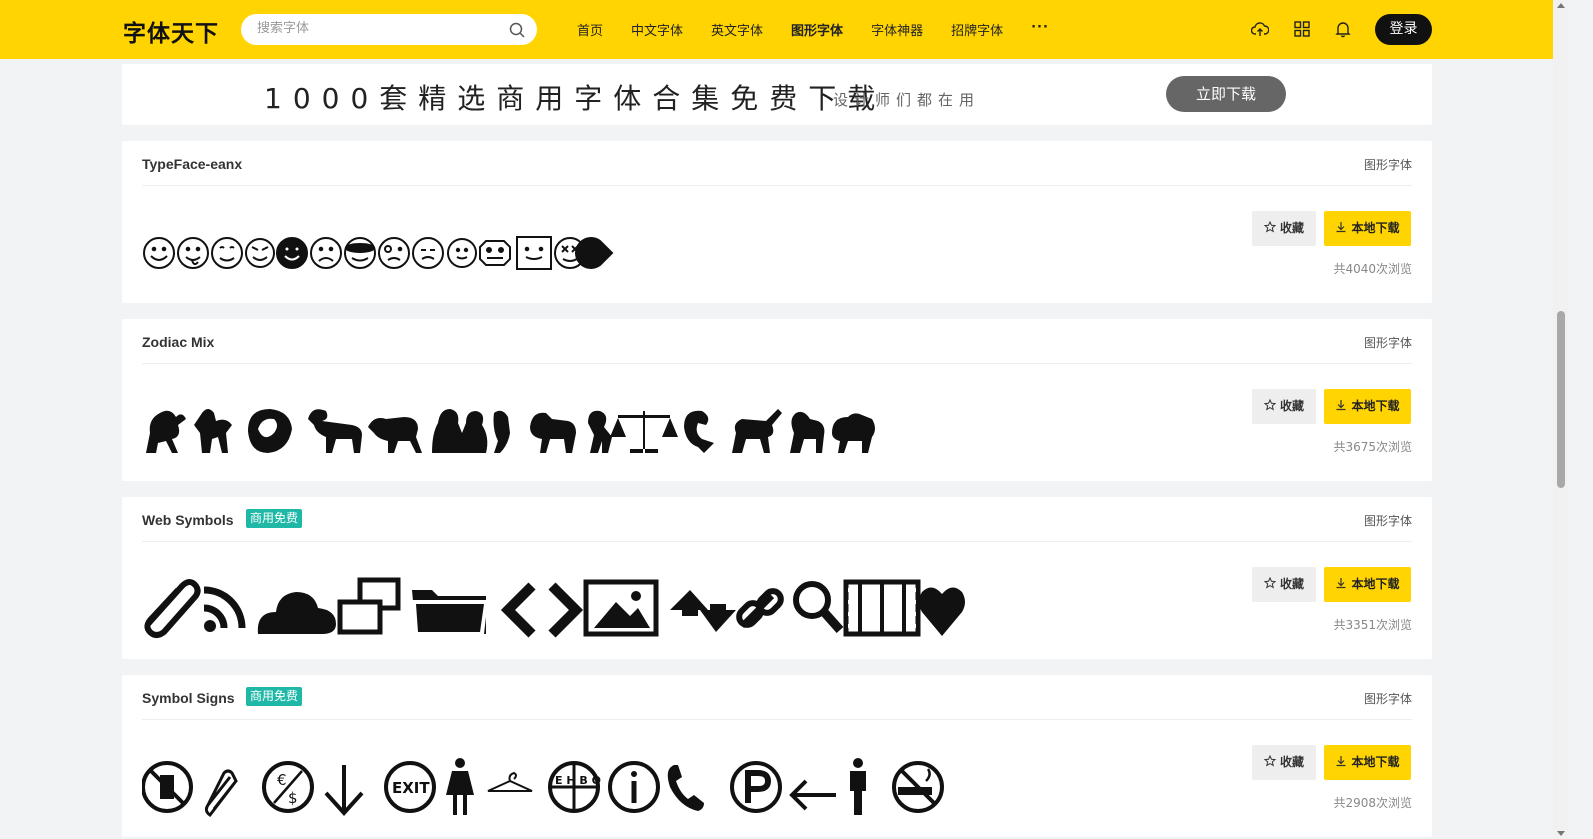 The width and height of the screenshot is (1593, 839). I want to click on nav-home: 首页, so click(590, 29).